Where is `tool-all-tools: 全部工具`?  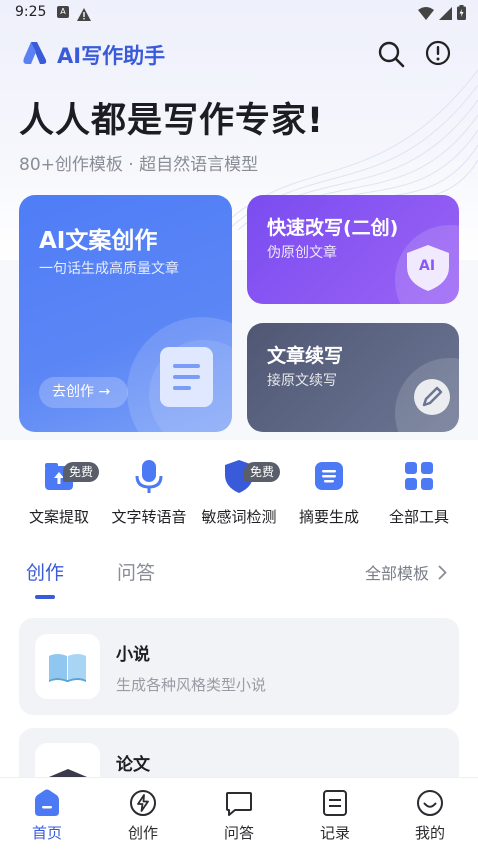
tool-all-tools: 全部工具 is located at coordinates (419, 492).